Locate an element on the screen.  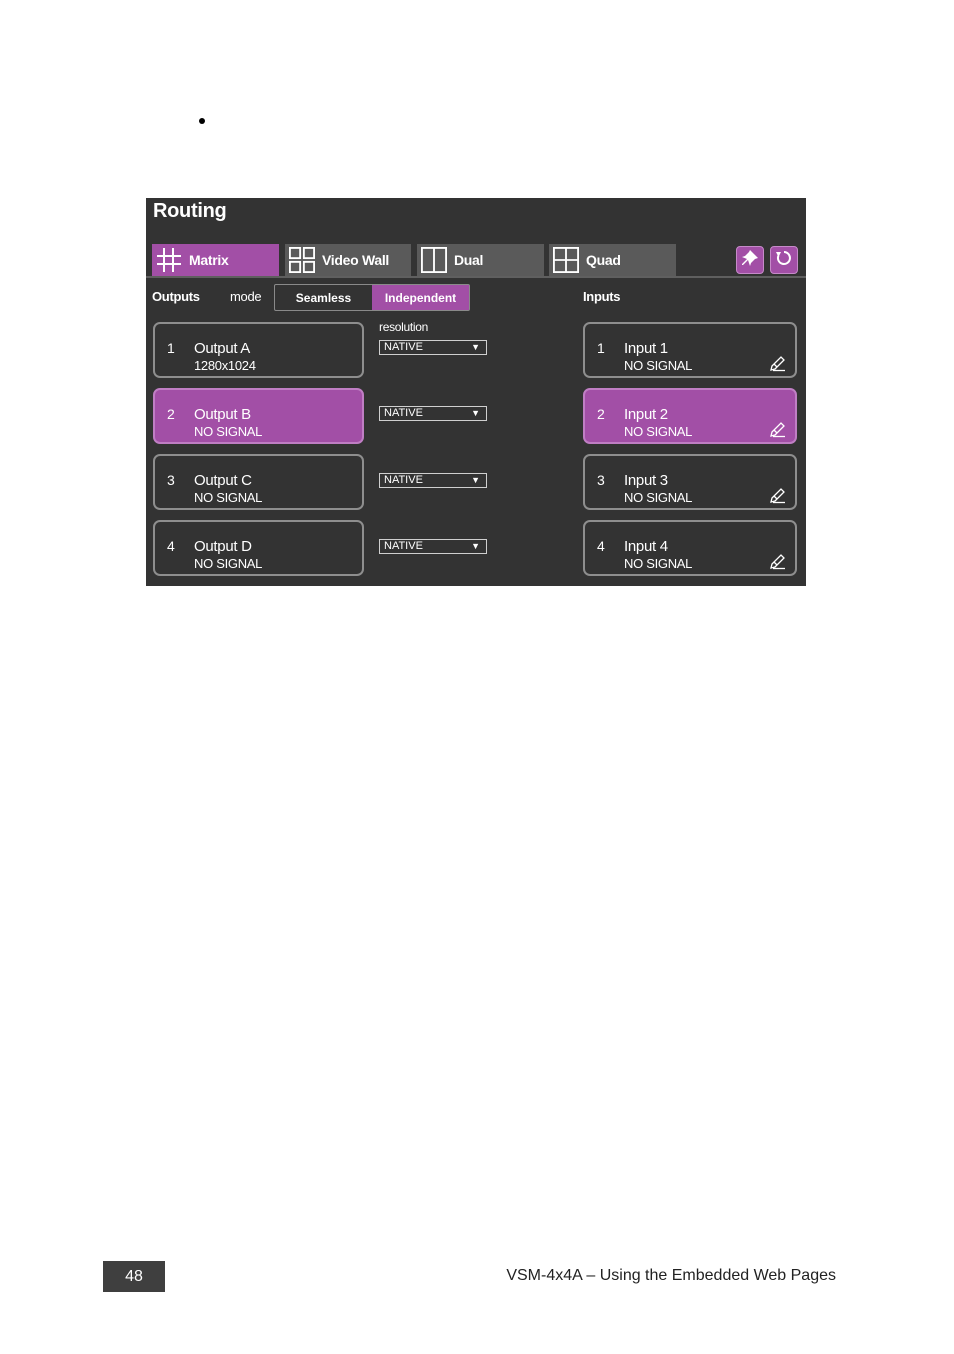
output-name: Output C is located at coordinates (223, 480).